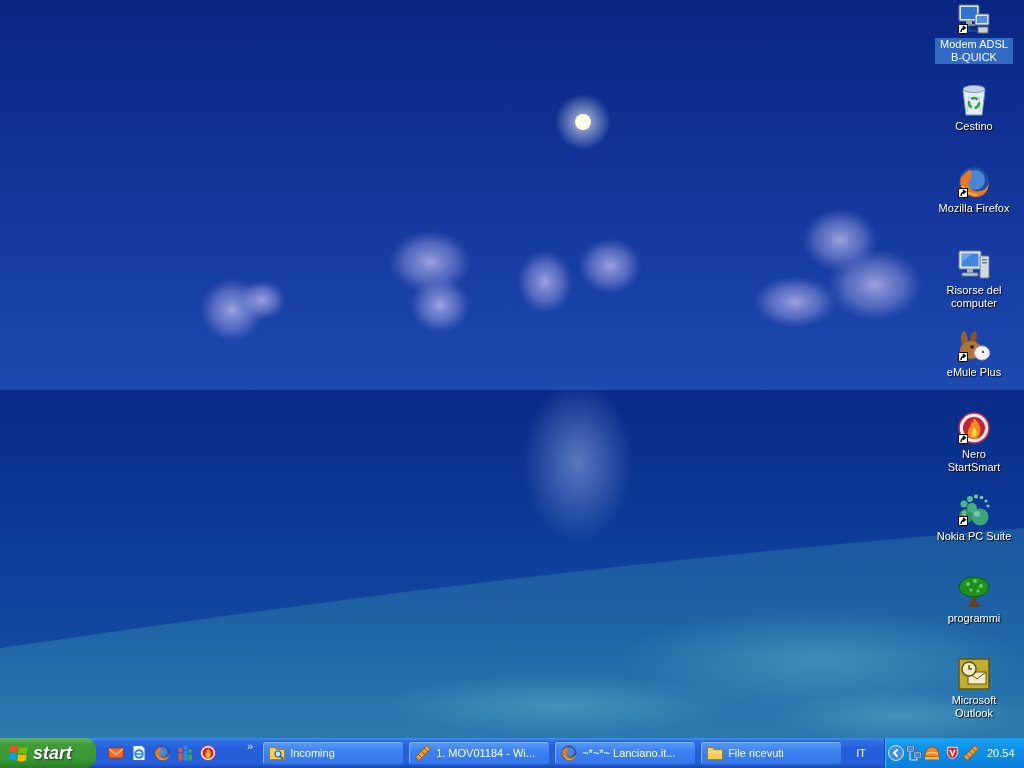 Image resolution: width=1024 pixels, height=768 pixels. Describe the element at coordinates (974, 264) in the screenshot. I see `computer-icon` at that location.